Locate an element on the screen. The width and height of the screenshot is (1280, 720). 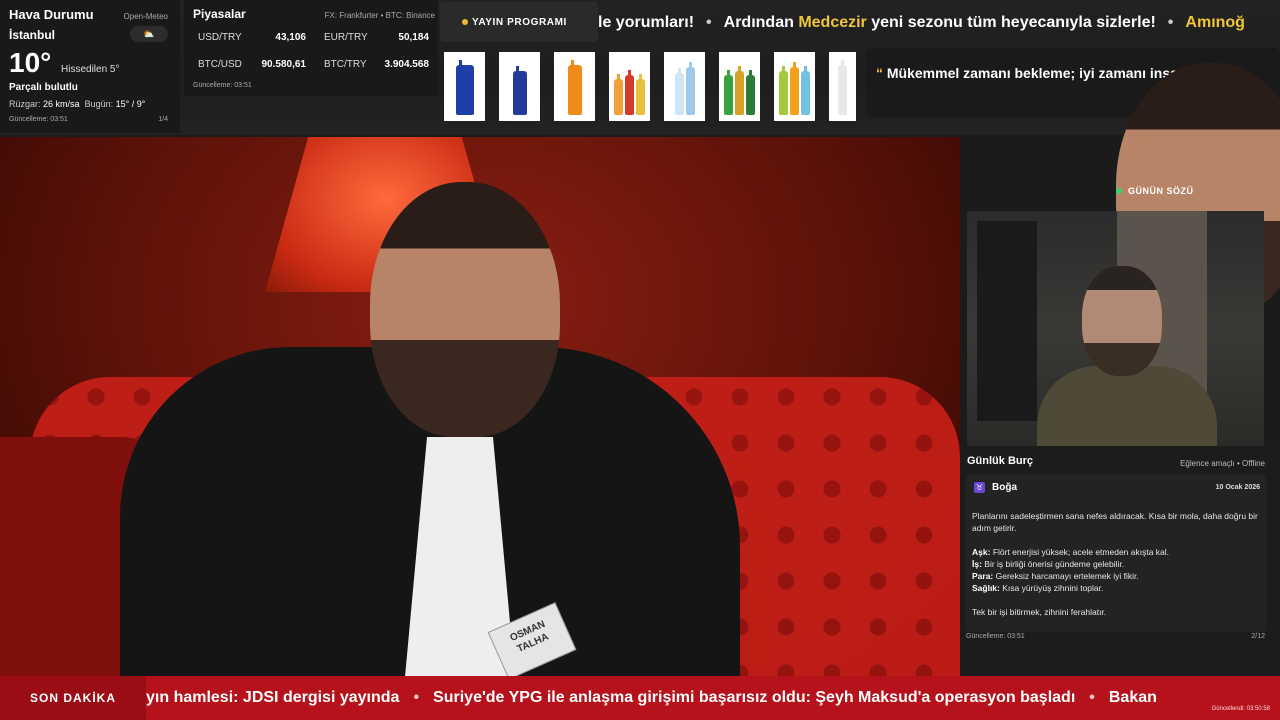
webcam-feed is located at coordinates (1115, 328).